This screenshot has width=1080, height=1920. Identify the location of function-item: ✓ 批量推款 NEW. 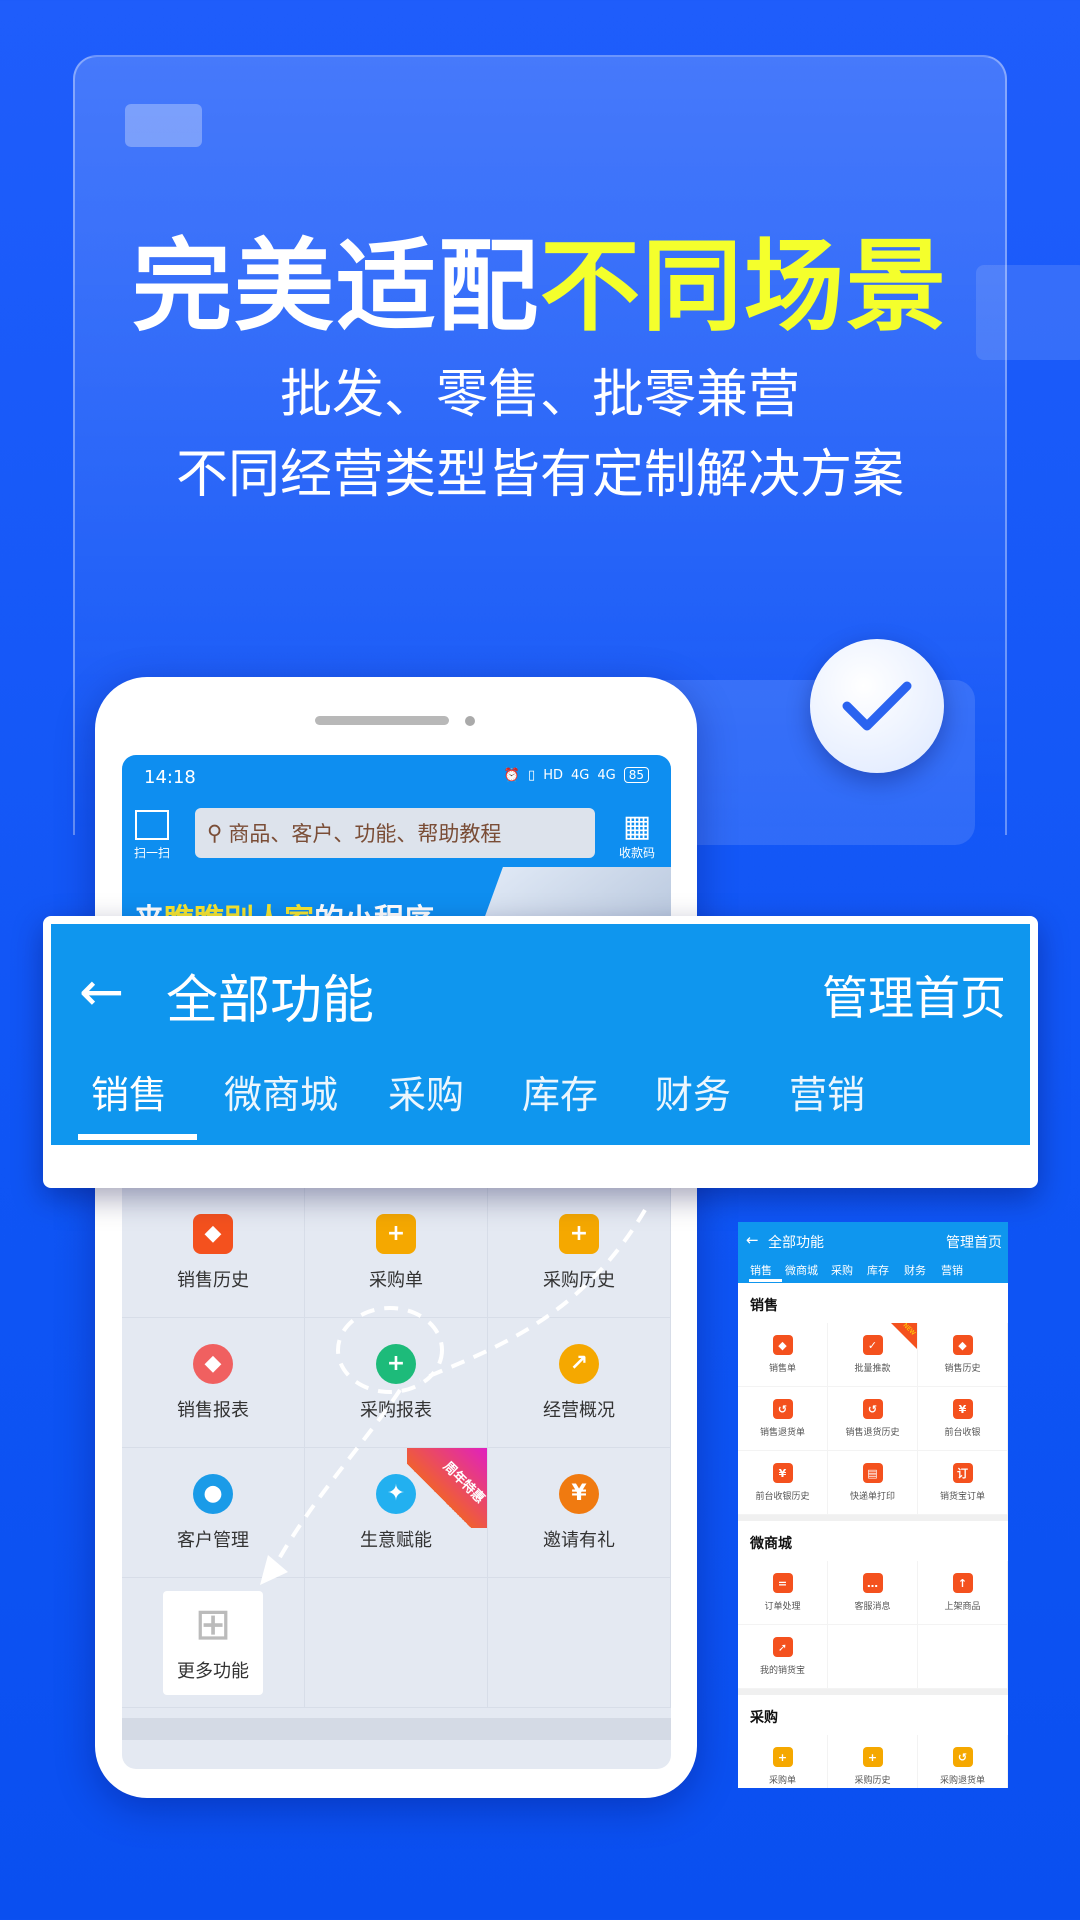
(873, 1354).